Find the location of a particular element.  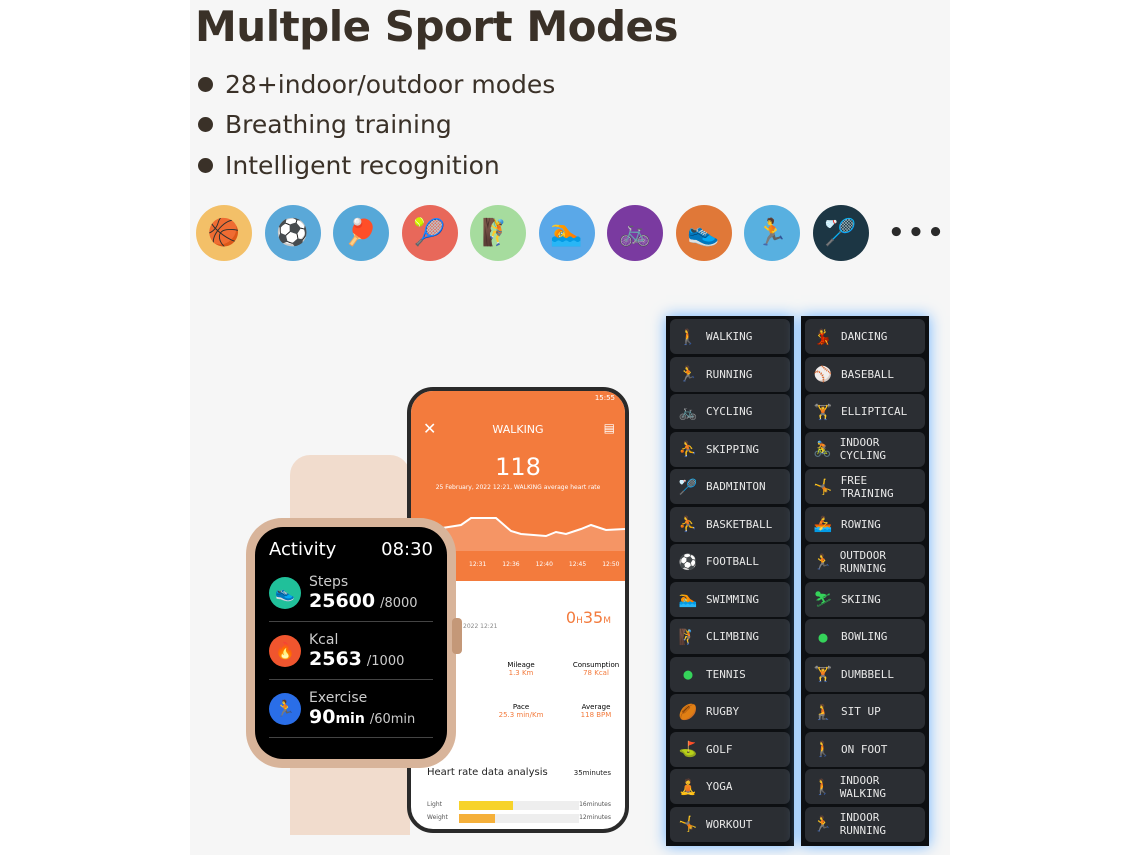

kcal-icon: 🔥 is located at coordinates (285, 650).